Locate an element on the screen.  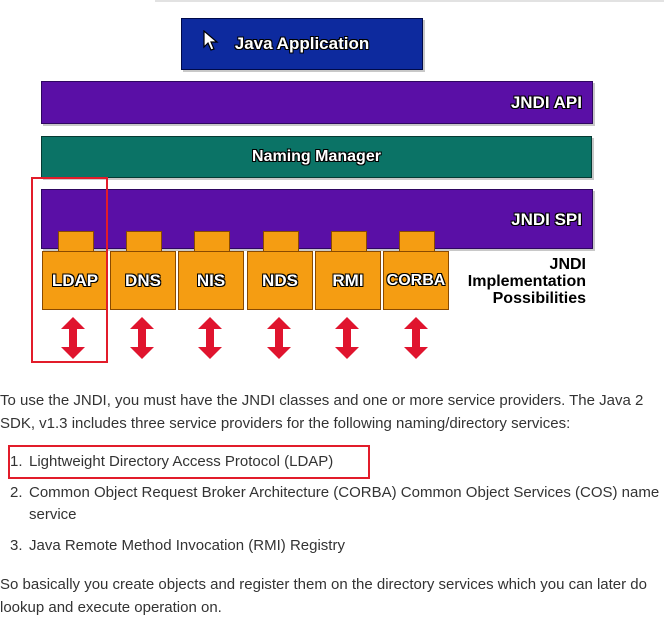
provider-rmi: RMI is located at coordinates (348, 270).